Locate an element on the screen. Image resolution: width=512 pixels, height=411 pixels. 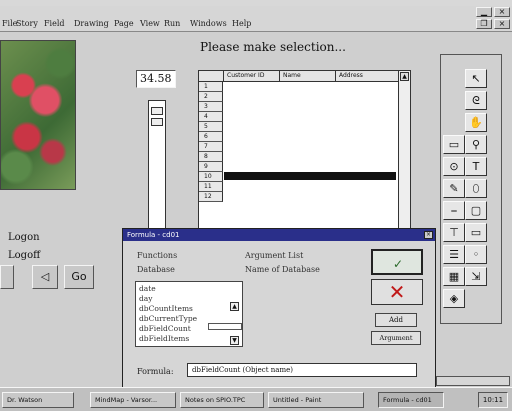
list-item: dbCountItems is located at coordinates (166, 308).